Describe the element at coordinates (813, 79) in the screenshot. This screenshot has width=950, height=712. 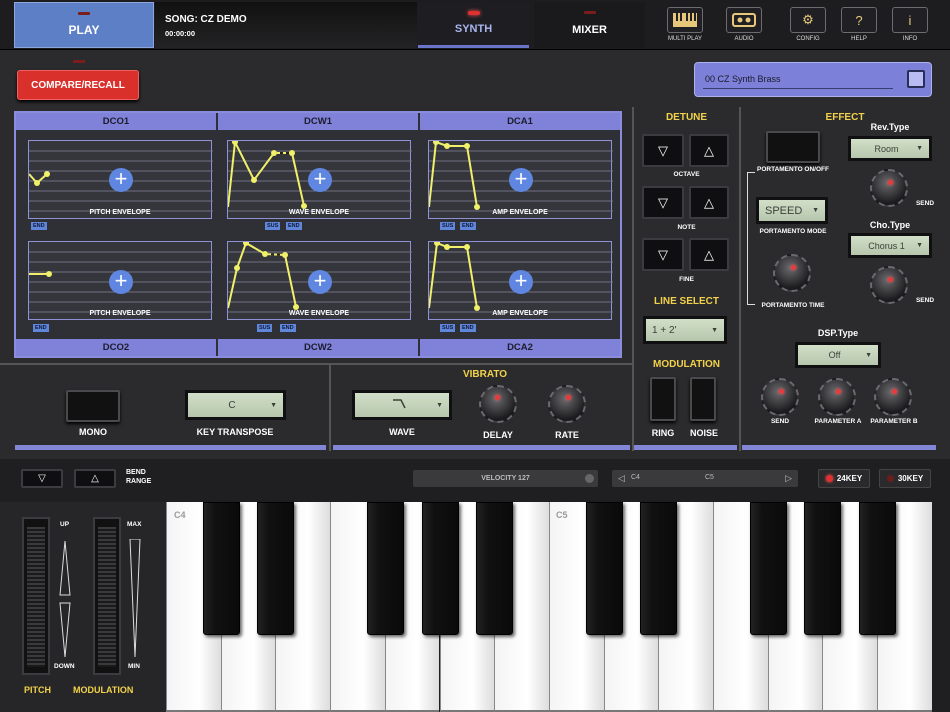
I see `patch-name-field: 00 CZ Synth Brass` at that location.